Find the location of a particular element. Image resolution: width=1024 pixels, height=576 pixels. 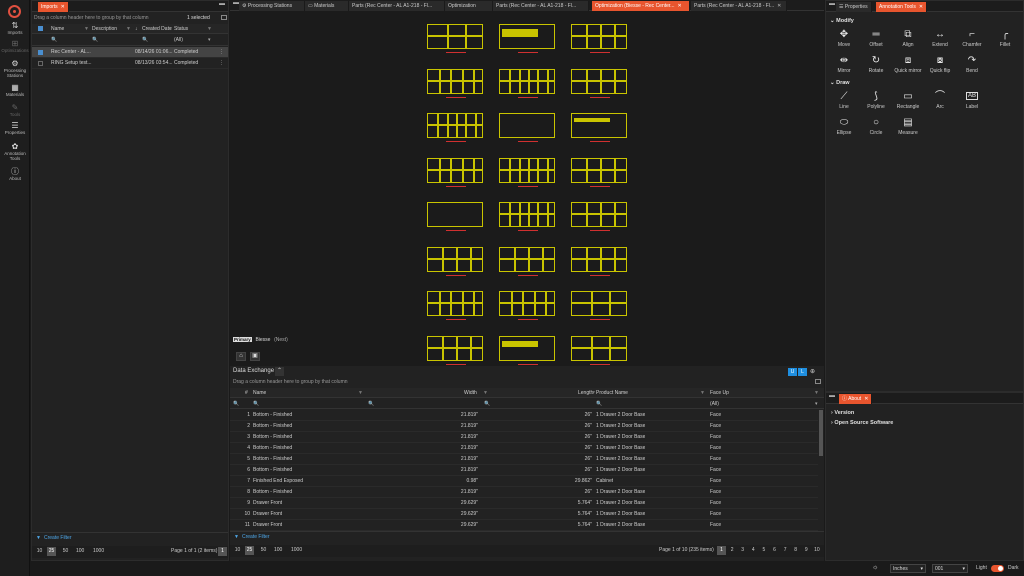

about-version: › Version is located at coordinates (842, 413).